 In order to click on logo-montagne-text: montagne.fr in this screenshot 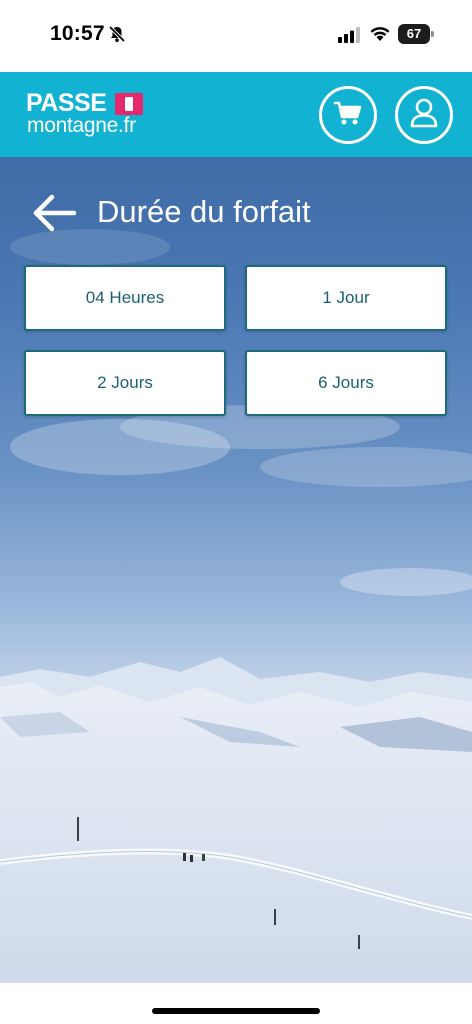, I will do `click(81, 125)`.